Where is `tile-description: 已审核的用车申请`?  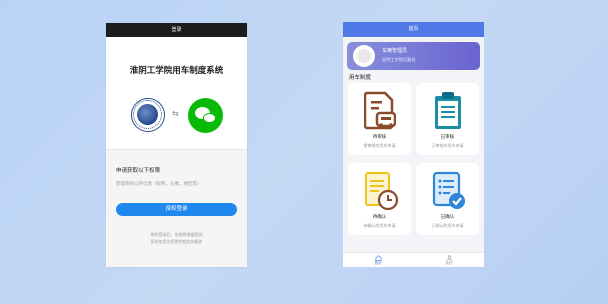
tile-description: 已审核的用车申请 is located at coordinates (447, 145).